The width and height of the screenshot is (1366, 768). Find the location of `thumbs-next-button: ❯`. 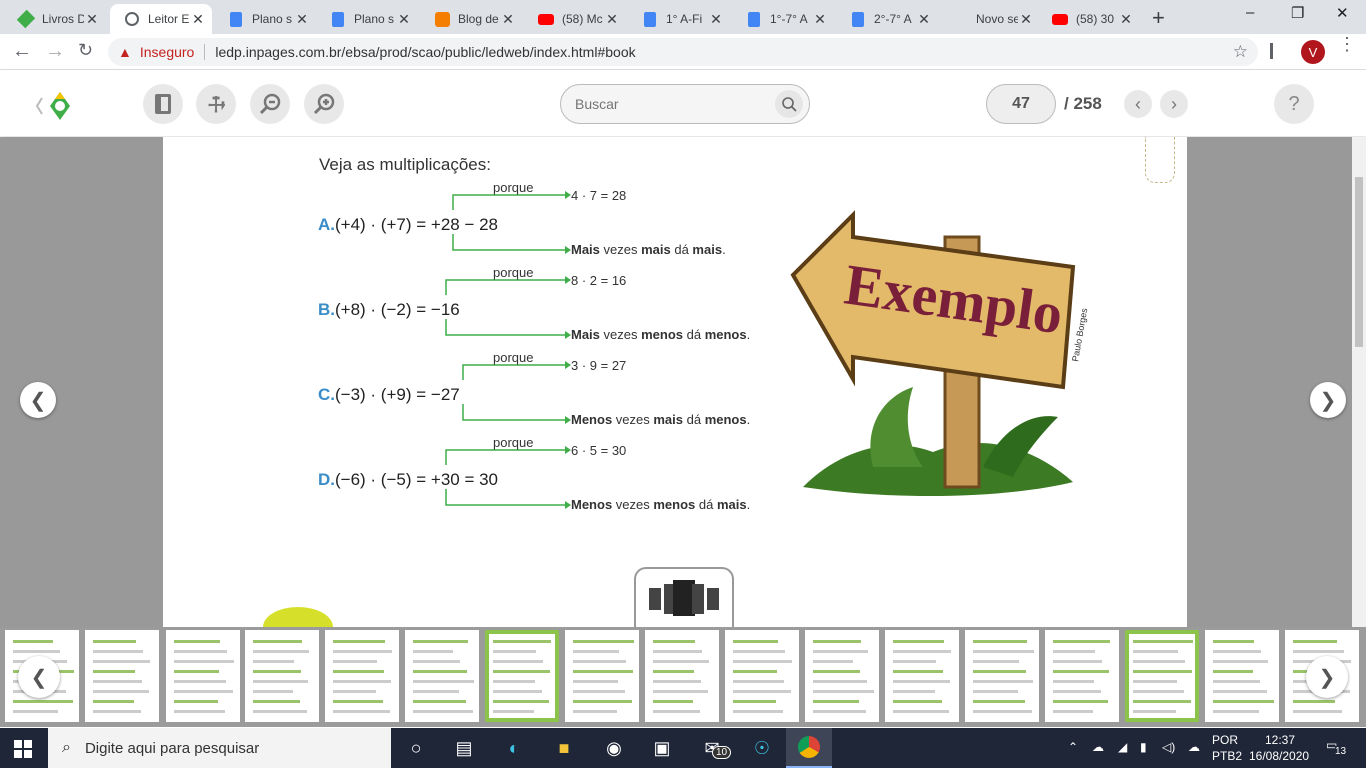

thumbs-next-button: ❯ is located at coordinates (1327, 677).